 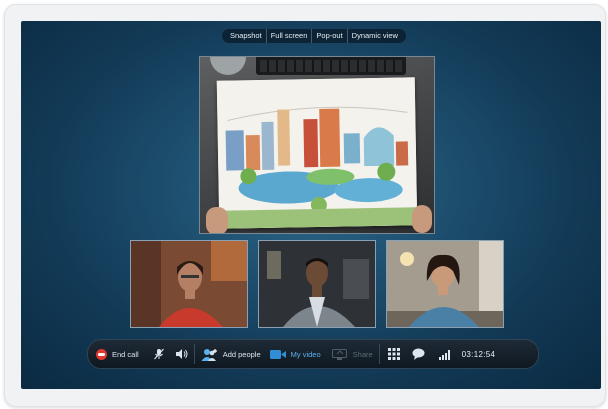 I want to click on dynamic-view-button: Dynamic view, so click(x=375, y=36).